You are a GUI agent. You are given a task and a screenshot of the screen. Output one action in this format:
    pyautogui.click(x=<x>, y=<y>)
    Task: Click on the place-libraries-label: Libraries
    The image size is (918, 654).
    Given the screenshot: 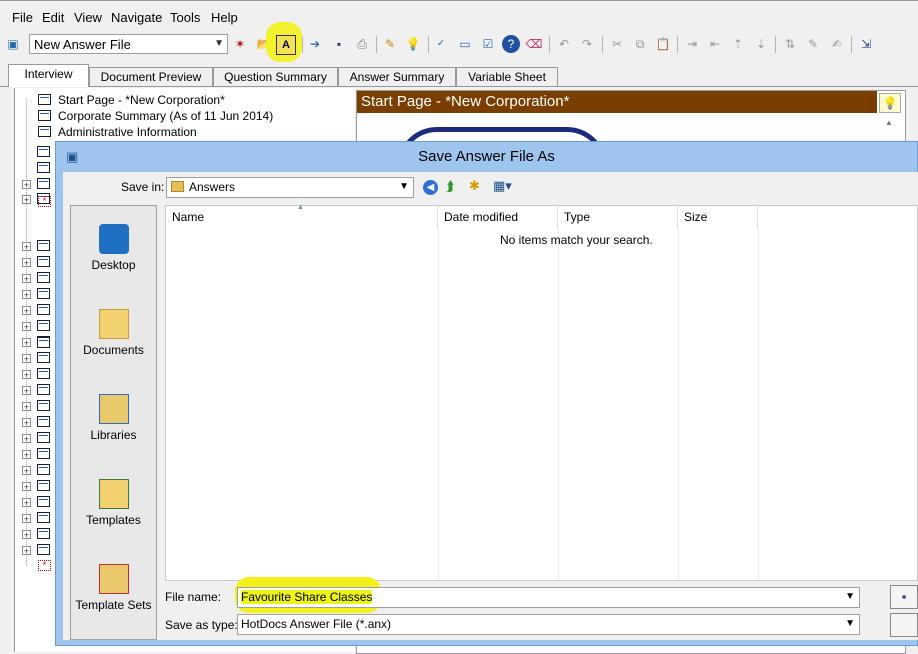 What is the action you would take?
    pyautogui.click(x=113, y=435)
    